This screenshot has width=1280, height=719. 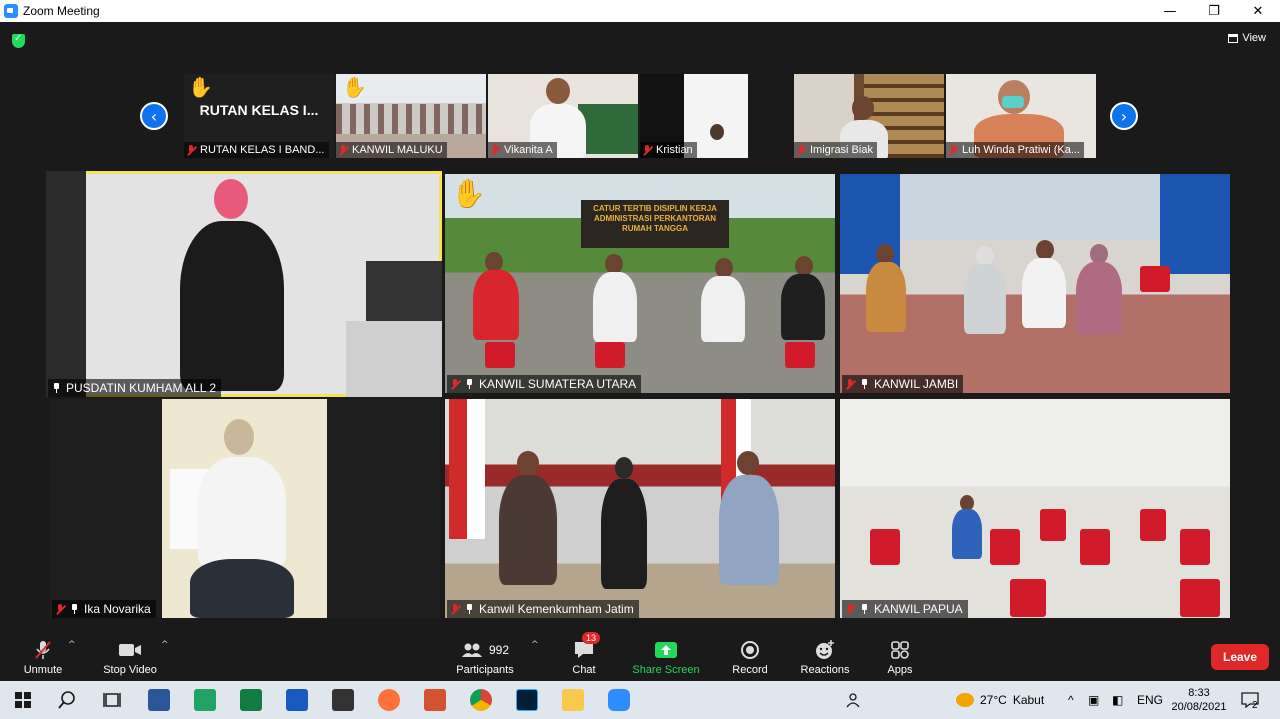 I want to click on show-hidden-icons-chevron-icon: ^, so click(x=1071, y=700).